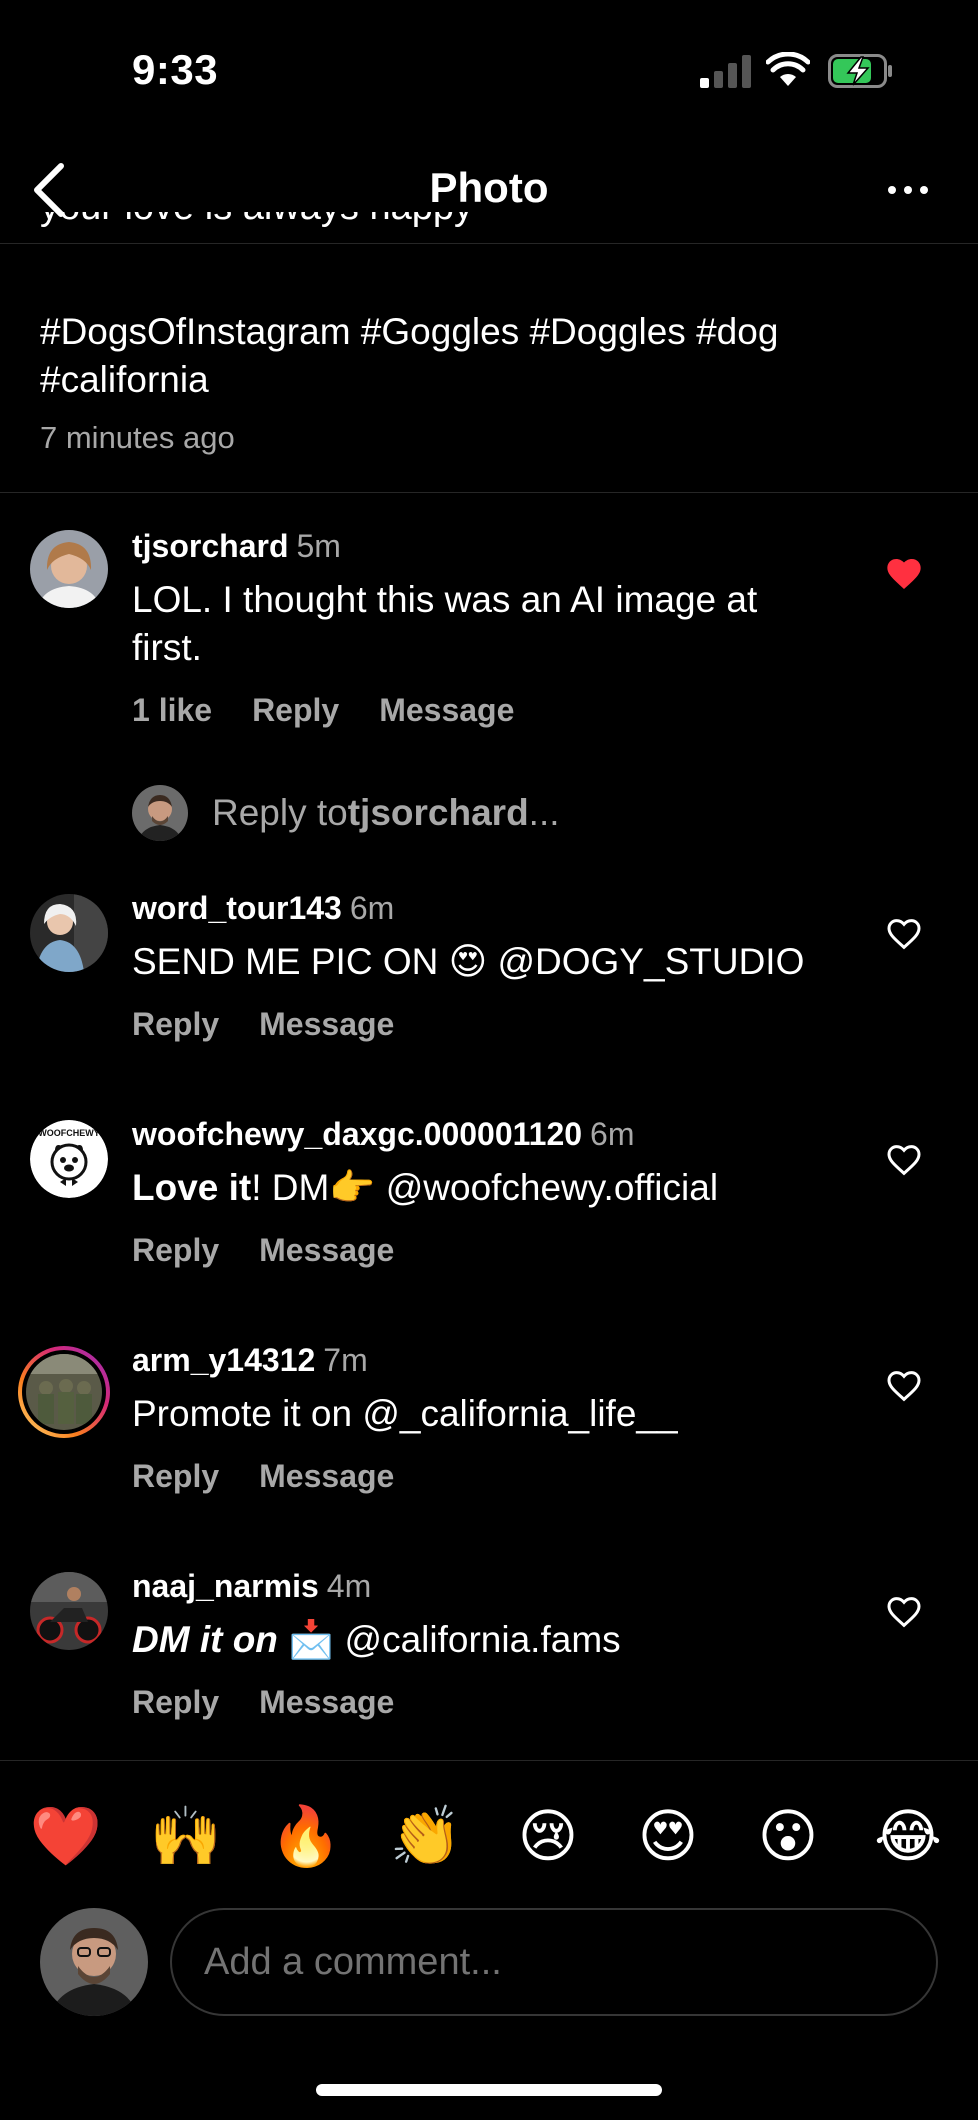 The width and height of the screenshot is (978, 2120). What do you see at coordinates (489, 187) in the screenshot?
I see `page-title: Photo` at bounding box center [489, 187].